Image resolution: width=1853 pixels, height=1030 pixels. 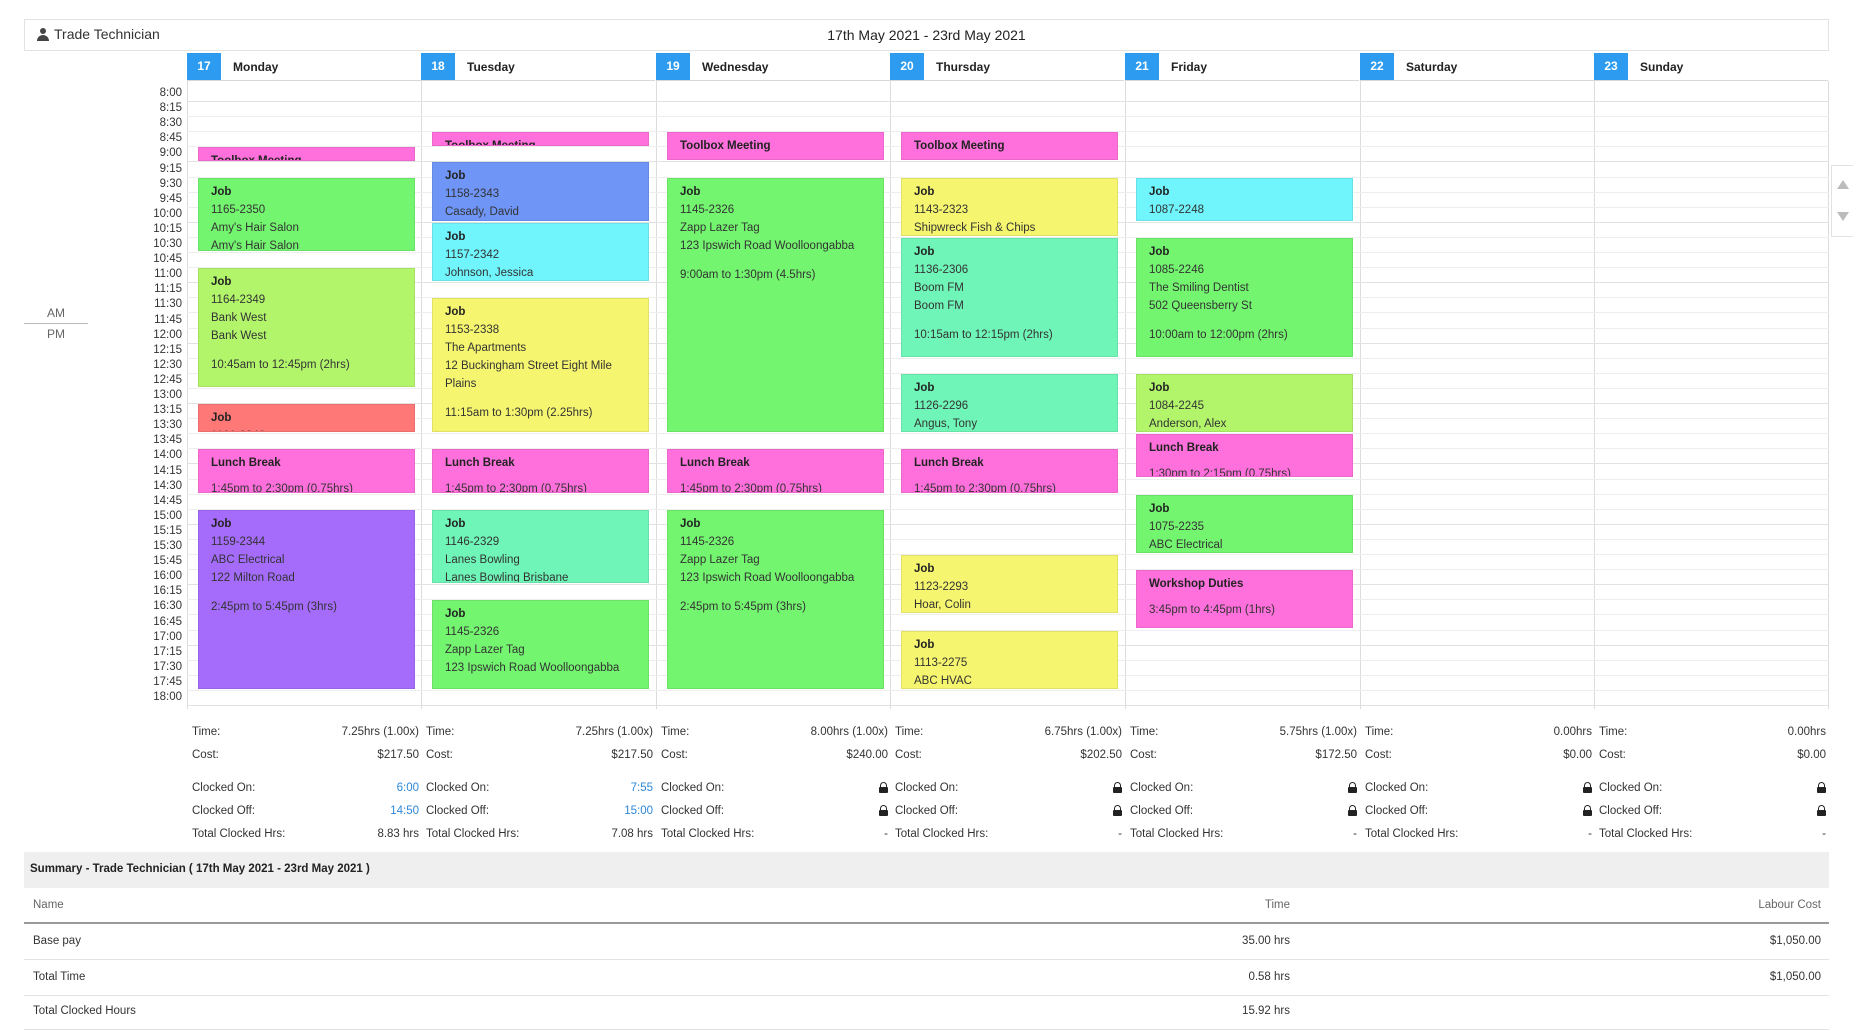 I want to click on day-header-saturday: 22 Saturday, so click(x=1477, y=67).